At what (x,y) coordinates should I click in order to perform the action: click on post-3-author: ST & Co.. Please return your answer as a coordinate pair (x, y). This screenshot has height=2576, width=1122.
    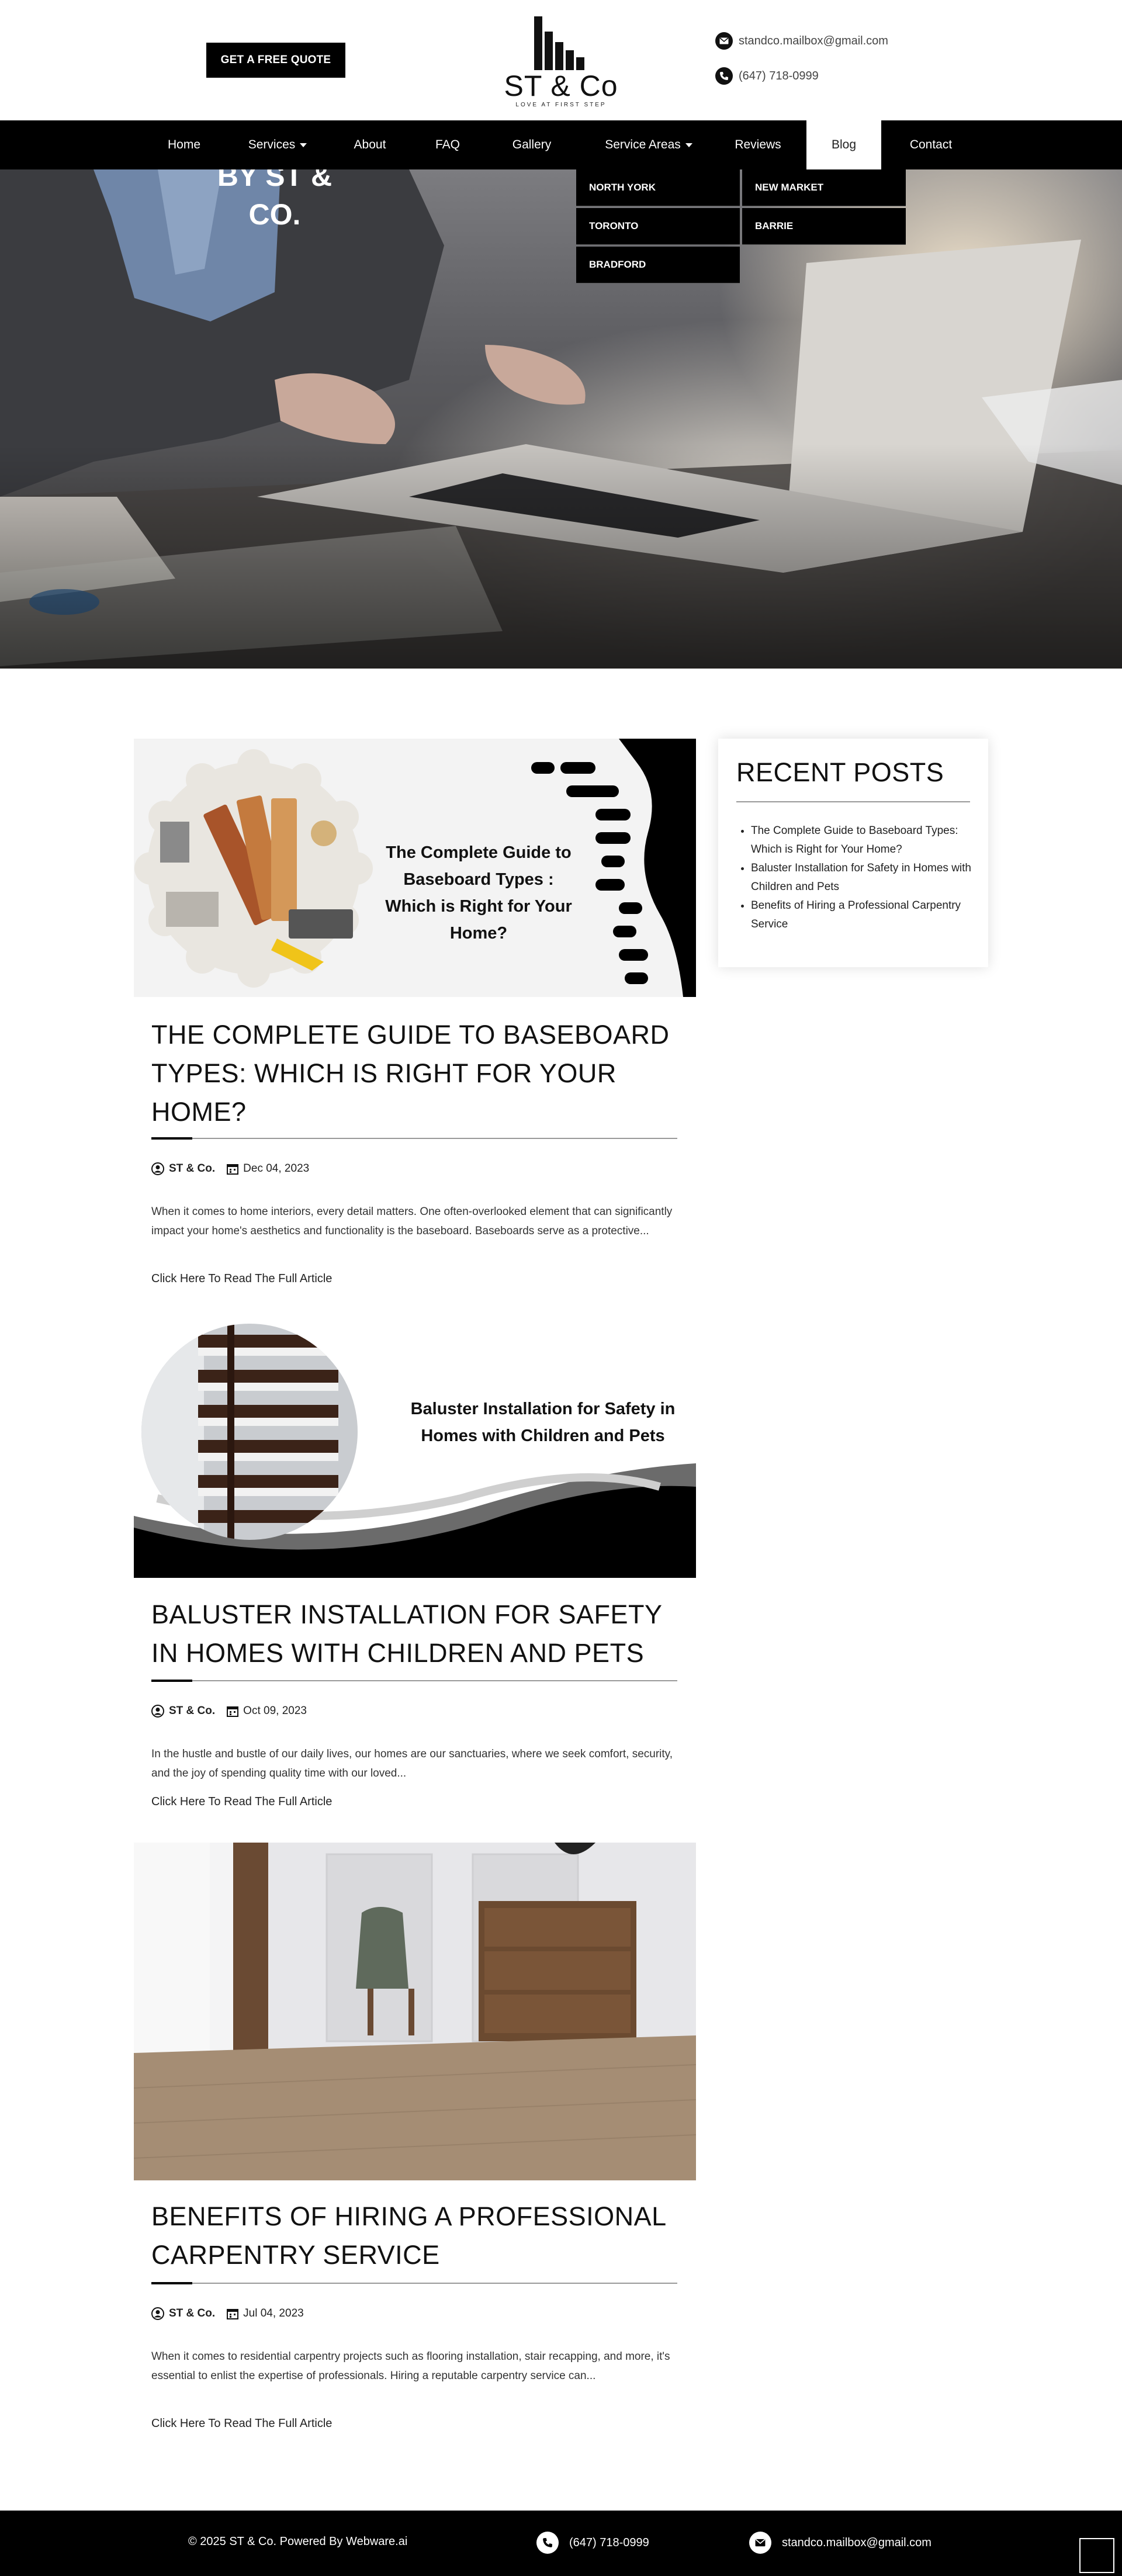
    Looking at the image, I should click on (192, 2313).